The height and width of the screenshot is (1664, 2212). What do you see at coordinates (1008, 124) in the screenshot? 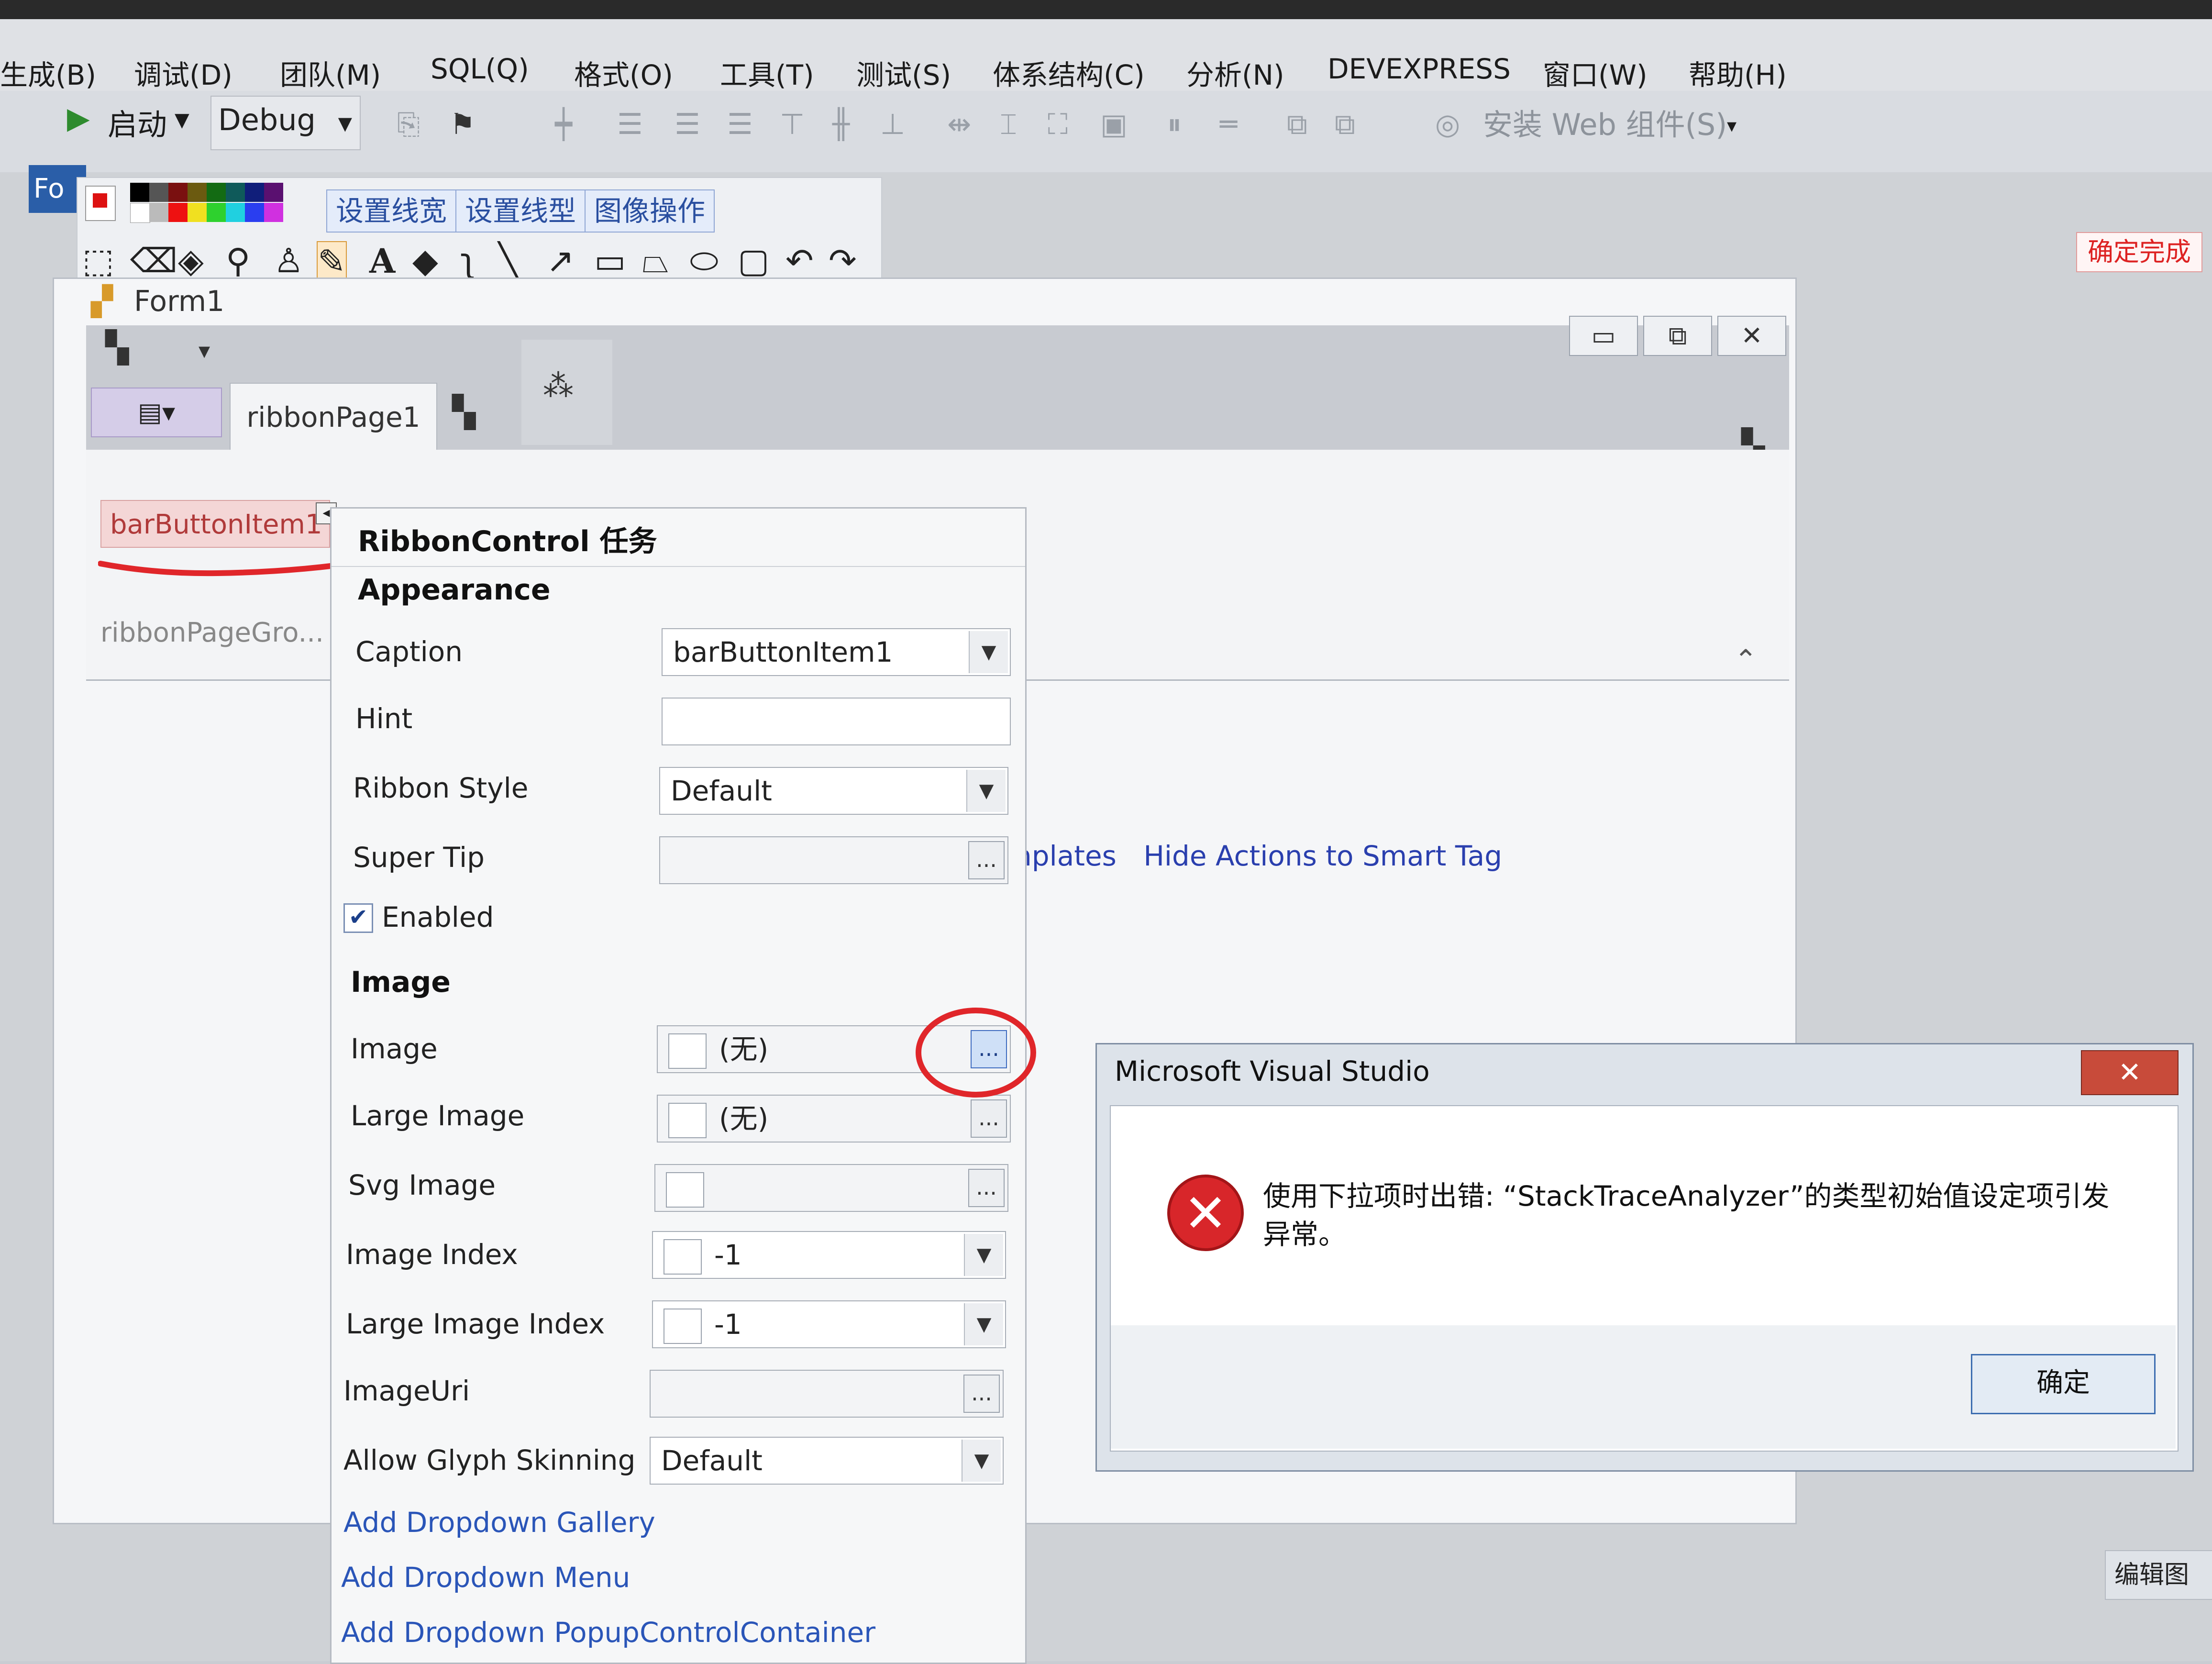
I see `spacing-icon: ⌶` at bounding box center [1008, 124].